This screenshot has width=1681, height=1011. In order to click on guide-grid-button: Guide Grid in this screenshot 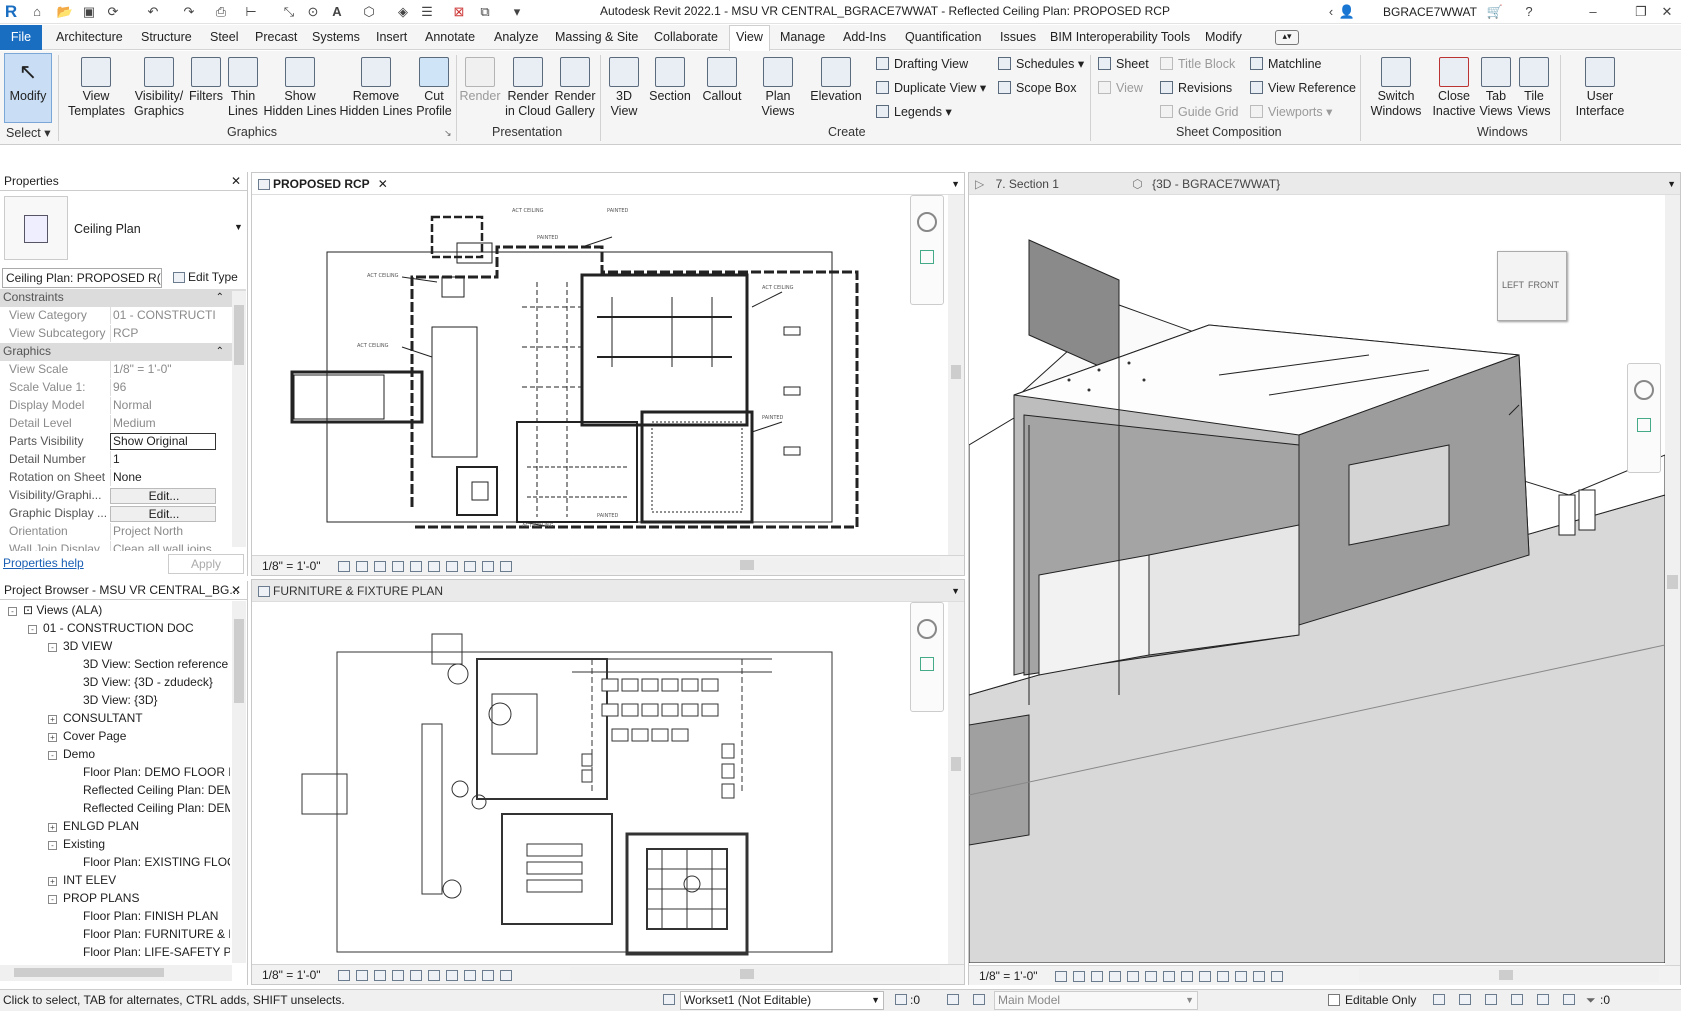, I will do `click(1199, 112)`.